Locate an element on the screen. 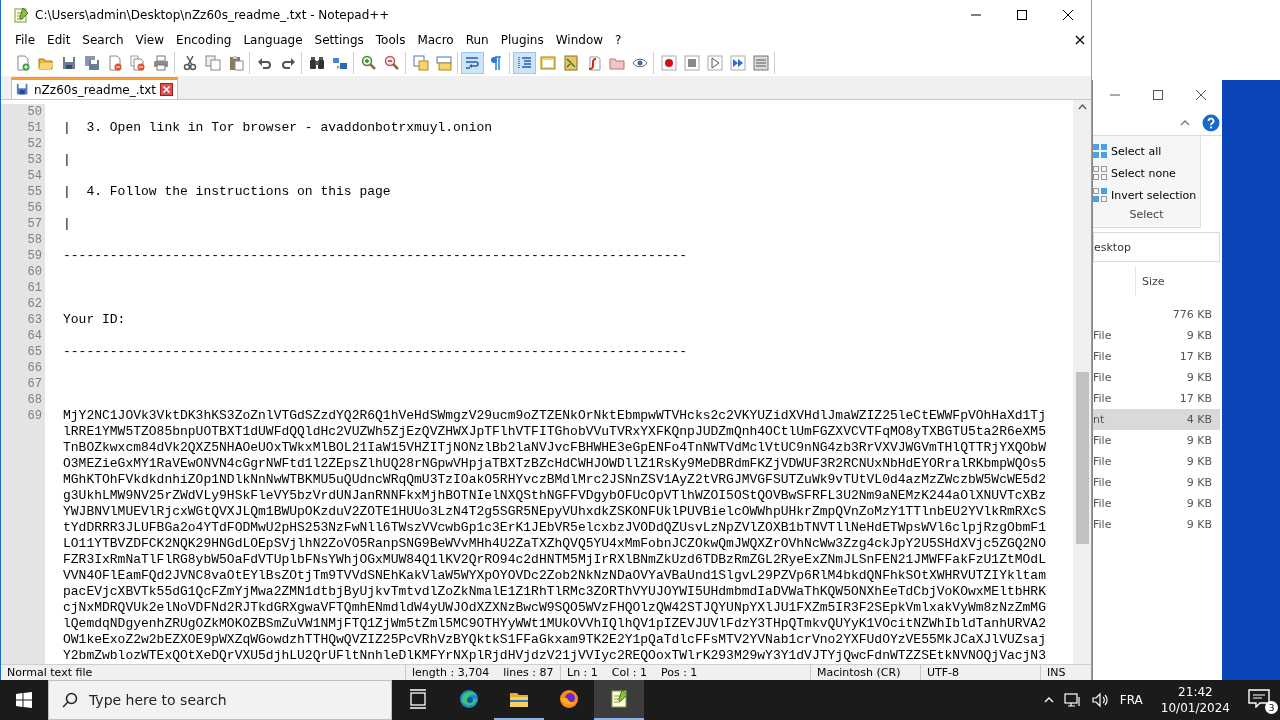  file-type: nt is located at coordinates (1099, 419).